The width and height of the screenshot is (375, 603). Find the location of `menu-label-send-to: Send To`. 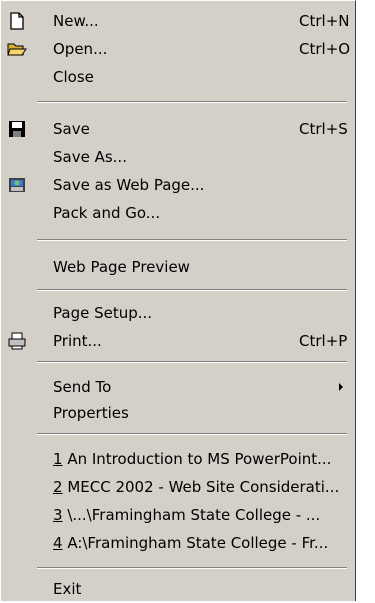

menu-label-send-to: Send To is located at coordinates (82, 387).